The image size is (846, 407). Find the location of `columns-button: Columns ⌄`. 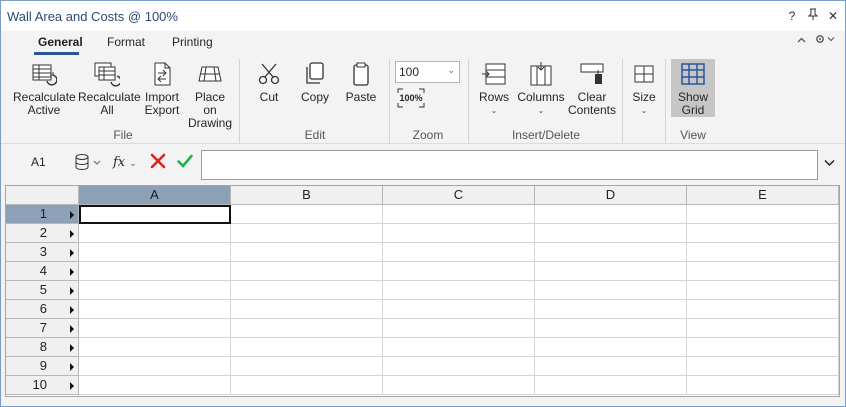

columns-button: Columns ⌄ is located at coordinates (541, 89).